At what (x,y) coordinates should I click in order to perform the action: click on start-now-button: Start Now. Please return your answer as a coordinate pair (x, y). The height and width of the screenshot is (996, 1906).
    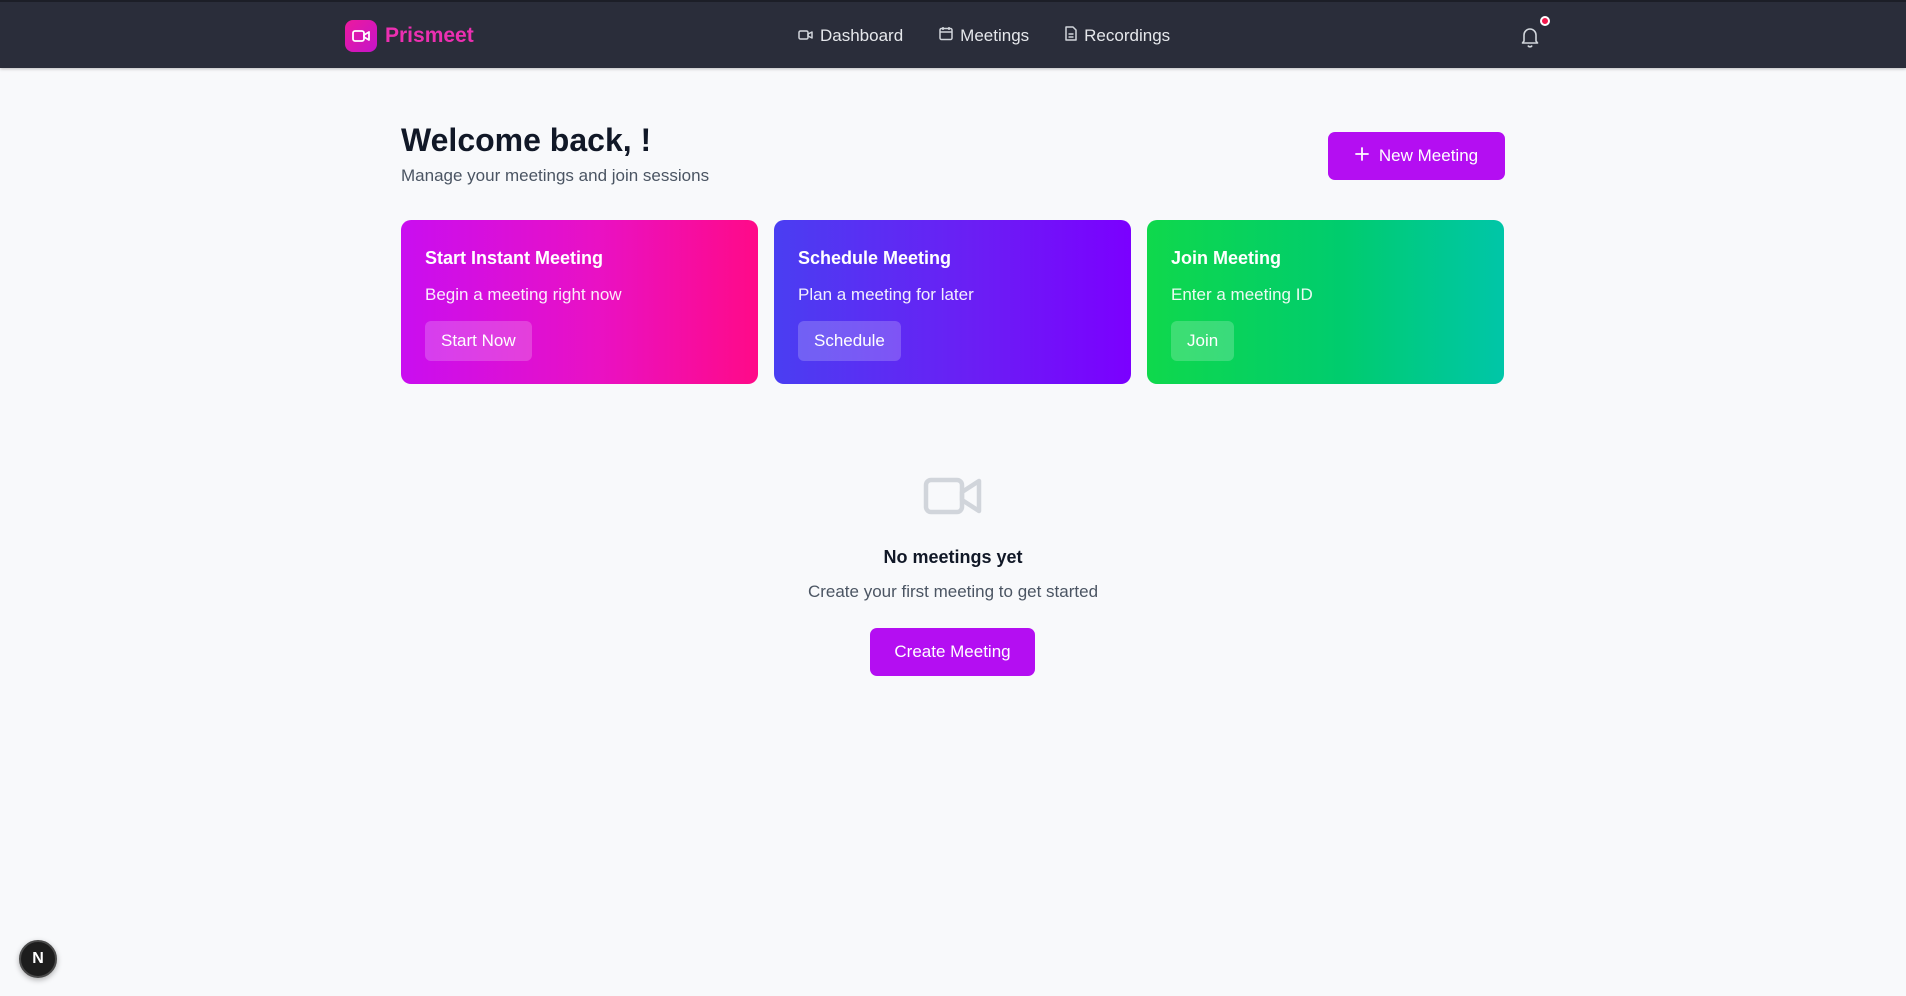
    Looking at the image, I should click on (478, 341).